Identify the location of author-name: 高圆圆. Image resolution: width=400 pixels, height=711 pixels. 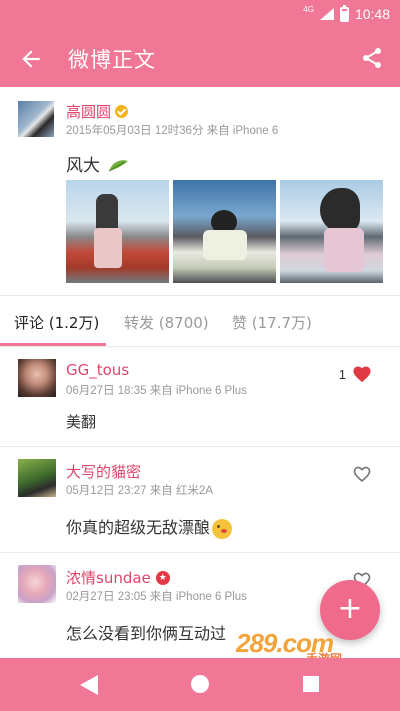
(88, 112).